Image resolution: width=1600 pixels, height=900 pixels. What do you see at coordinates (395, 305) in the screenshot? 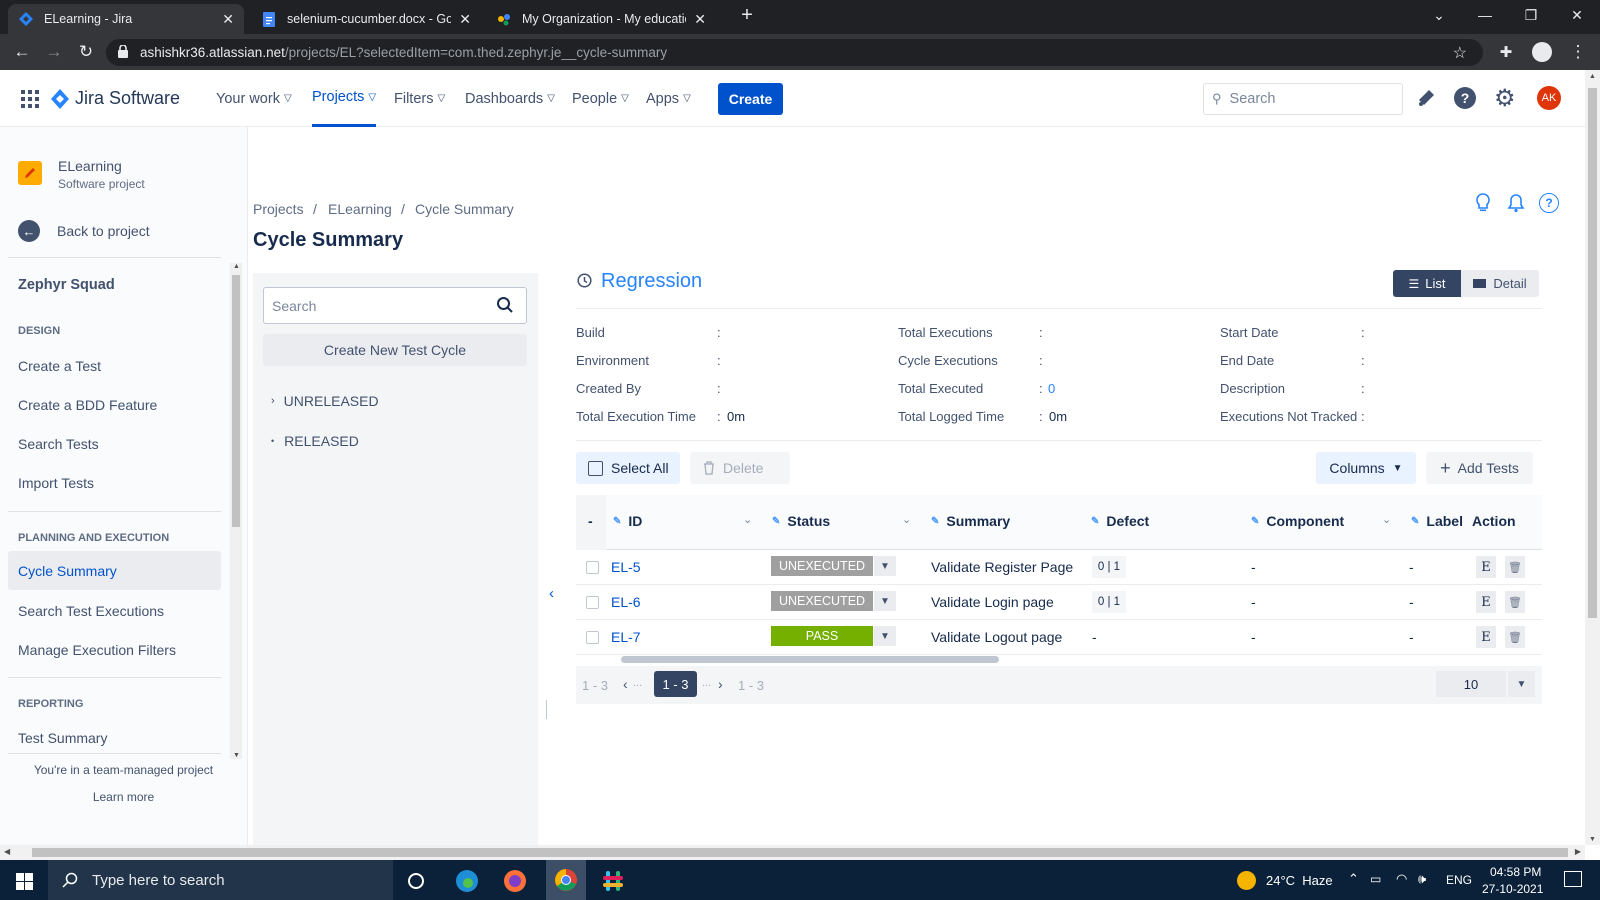
I see `tree-search-input: Search` at bounding box center [395, 305].